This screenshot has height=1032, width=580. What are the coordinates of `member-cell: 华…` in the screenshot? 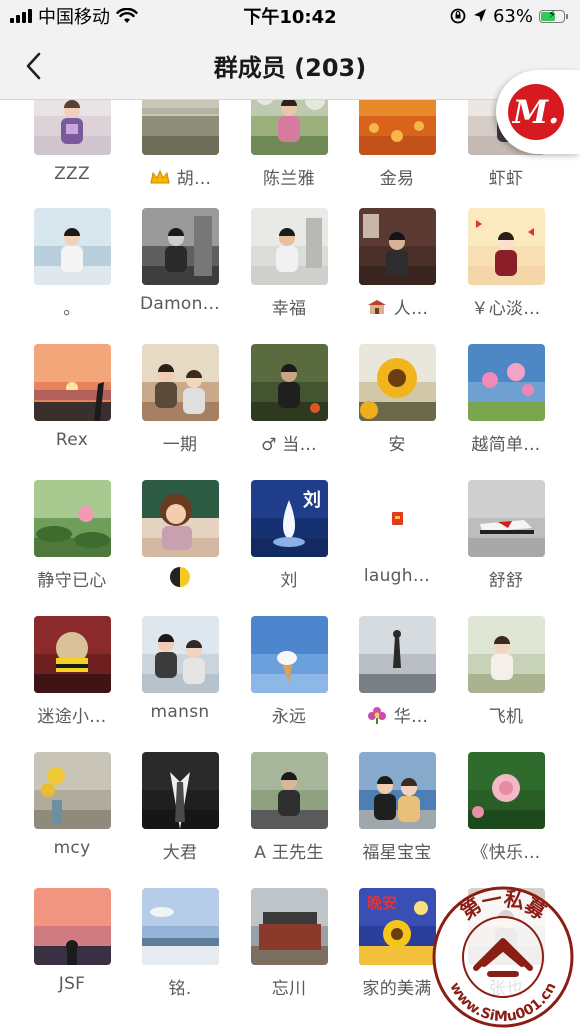 It's located at (397, 672).